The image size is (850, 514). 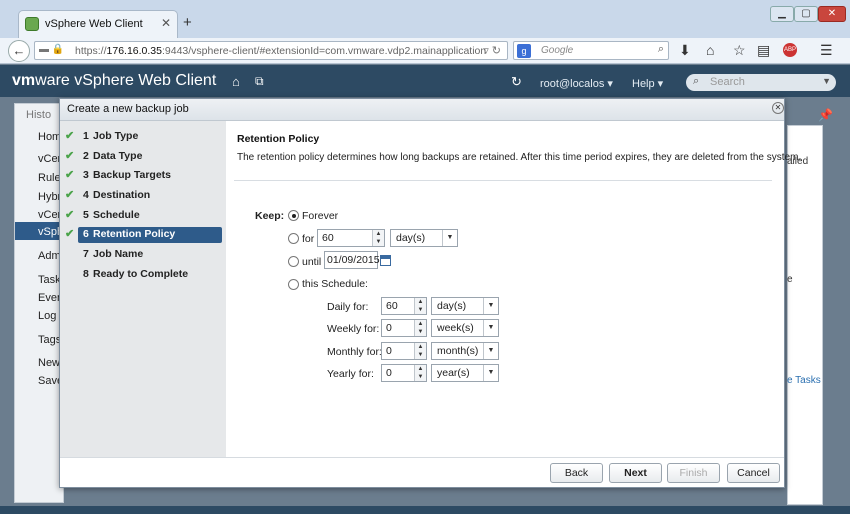 I want to click on browser-search-box: g Google ⌕, so click(x=591, y=50).